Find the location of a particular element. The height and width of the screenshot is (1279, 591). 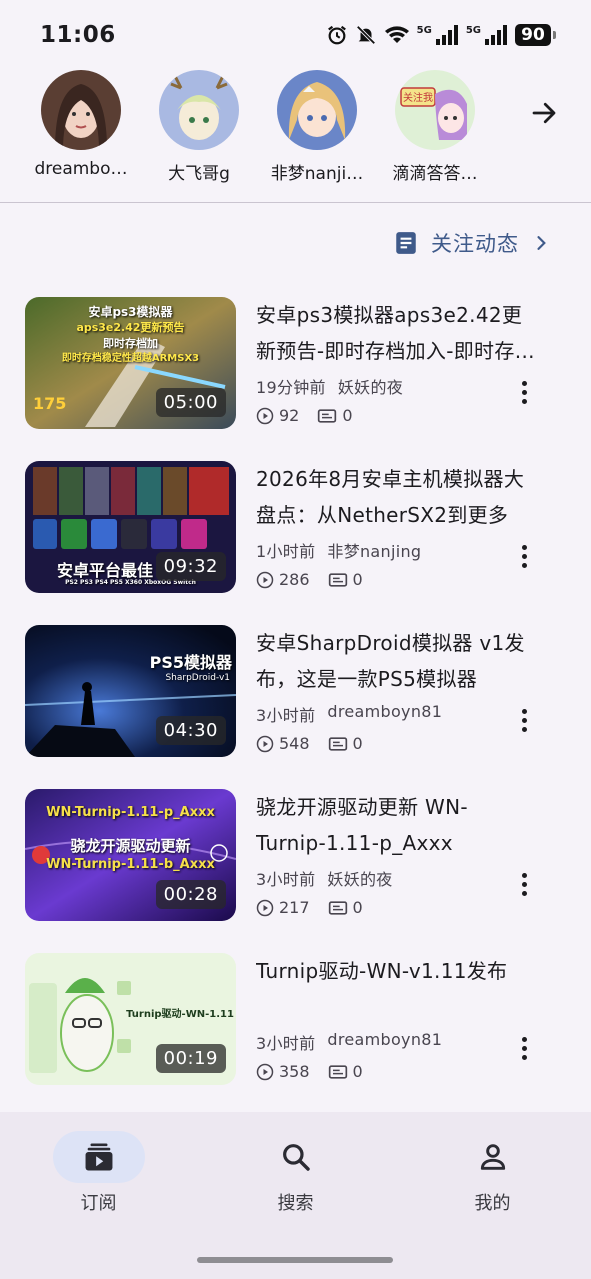

home-indicator is located at coordinates (295, 1260).